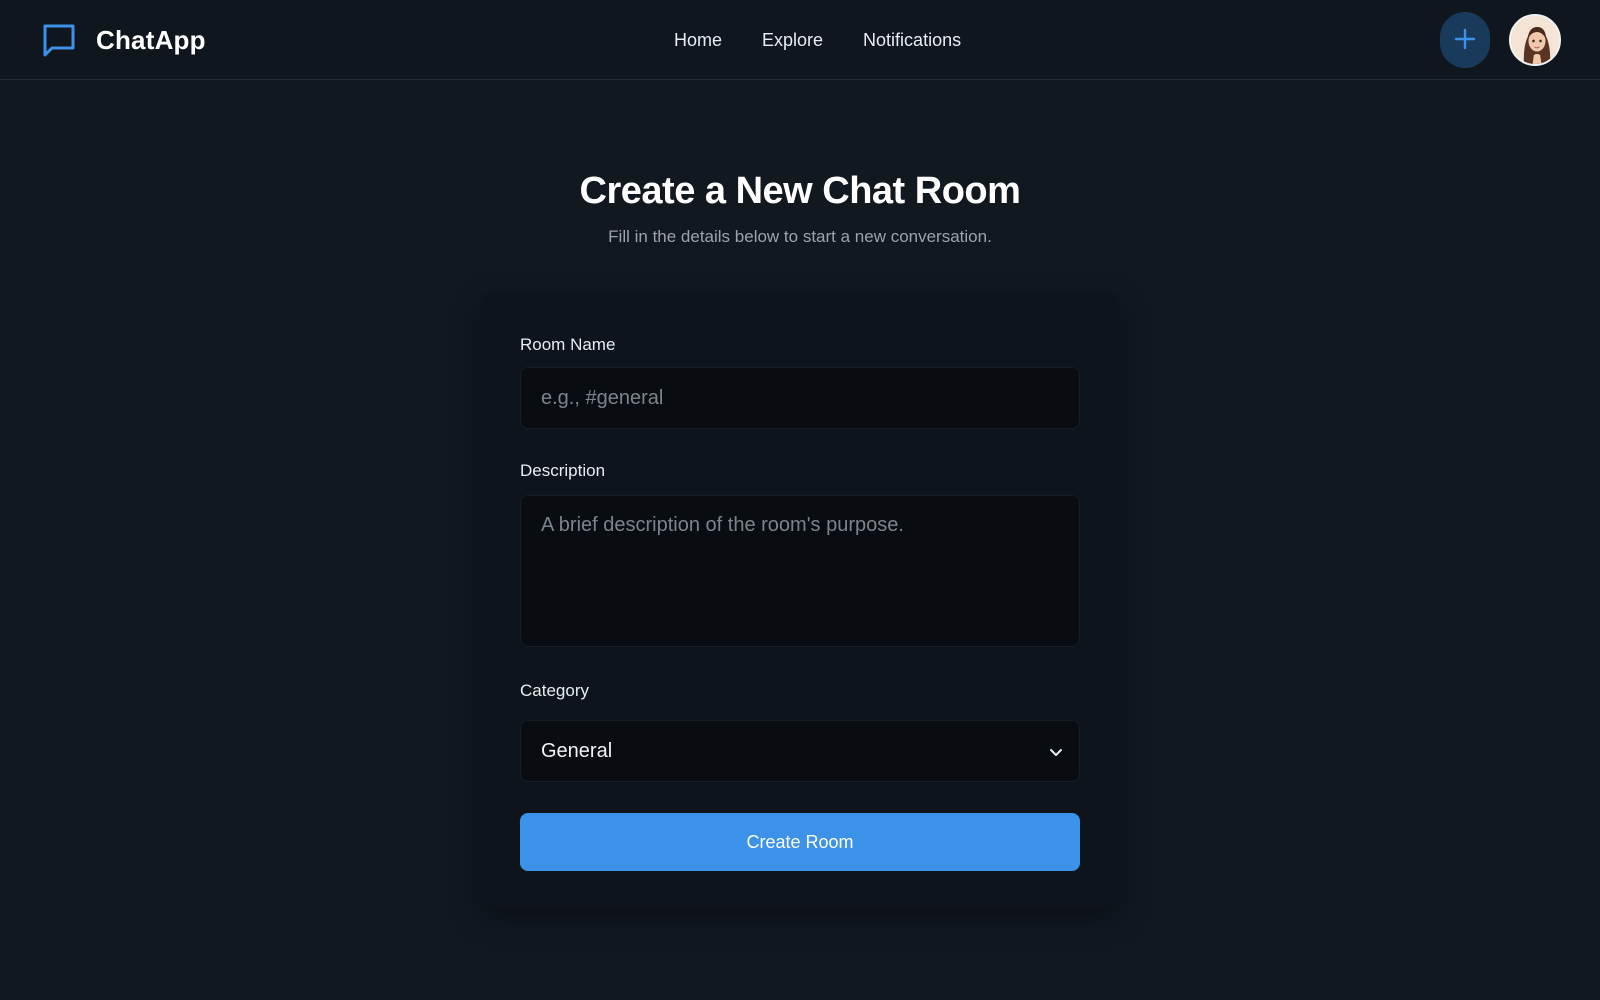 The width and height of the screenshot is (1600, 1000). What do you see at coordinates (800, 571) in the screenshot?
I see `description-textarea` at bounding box center [800, 571].